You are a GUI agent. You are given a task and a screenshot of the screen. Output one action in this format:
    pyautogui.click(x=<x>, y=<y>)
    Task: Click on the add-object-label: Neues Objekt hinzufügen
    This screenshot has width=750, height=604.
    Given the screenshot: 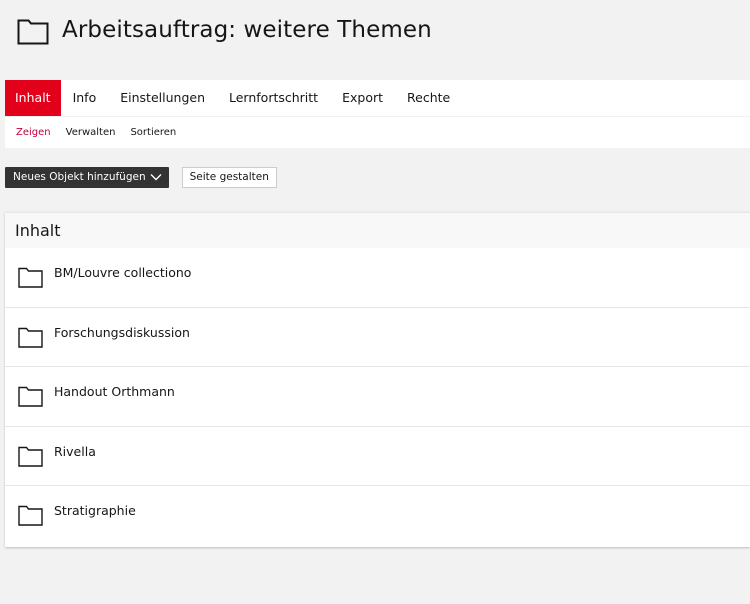 What is the action you would take?
    pyautogui.click(x=79, y=177)
    